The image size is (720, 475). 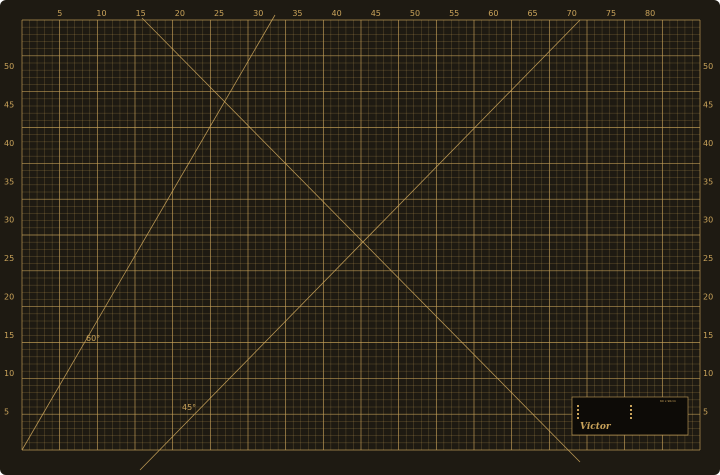 What do you see at coordinates (572, 13) in the screenshot?
I see `top-ruler-label: 70` at bounding box center [572, 13].